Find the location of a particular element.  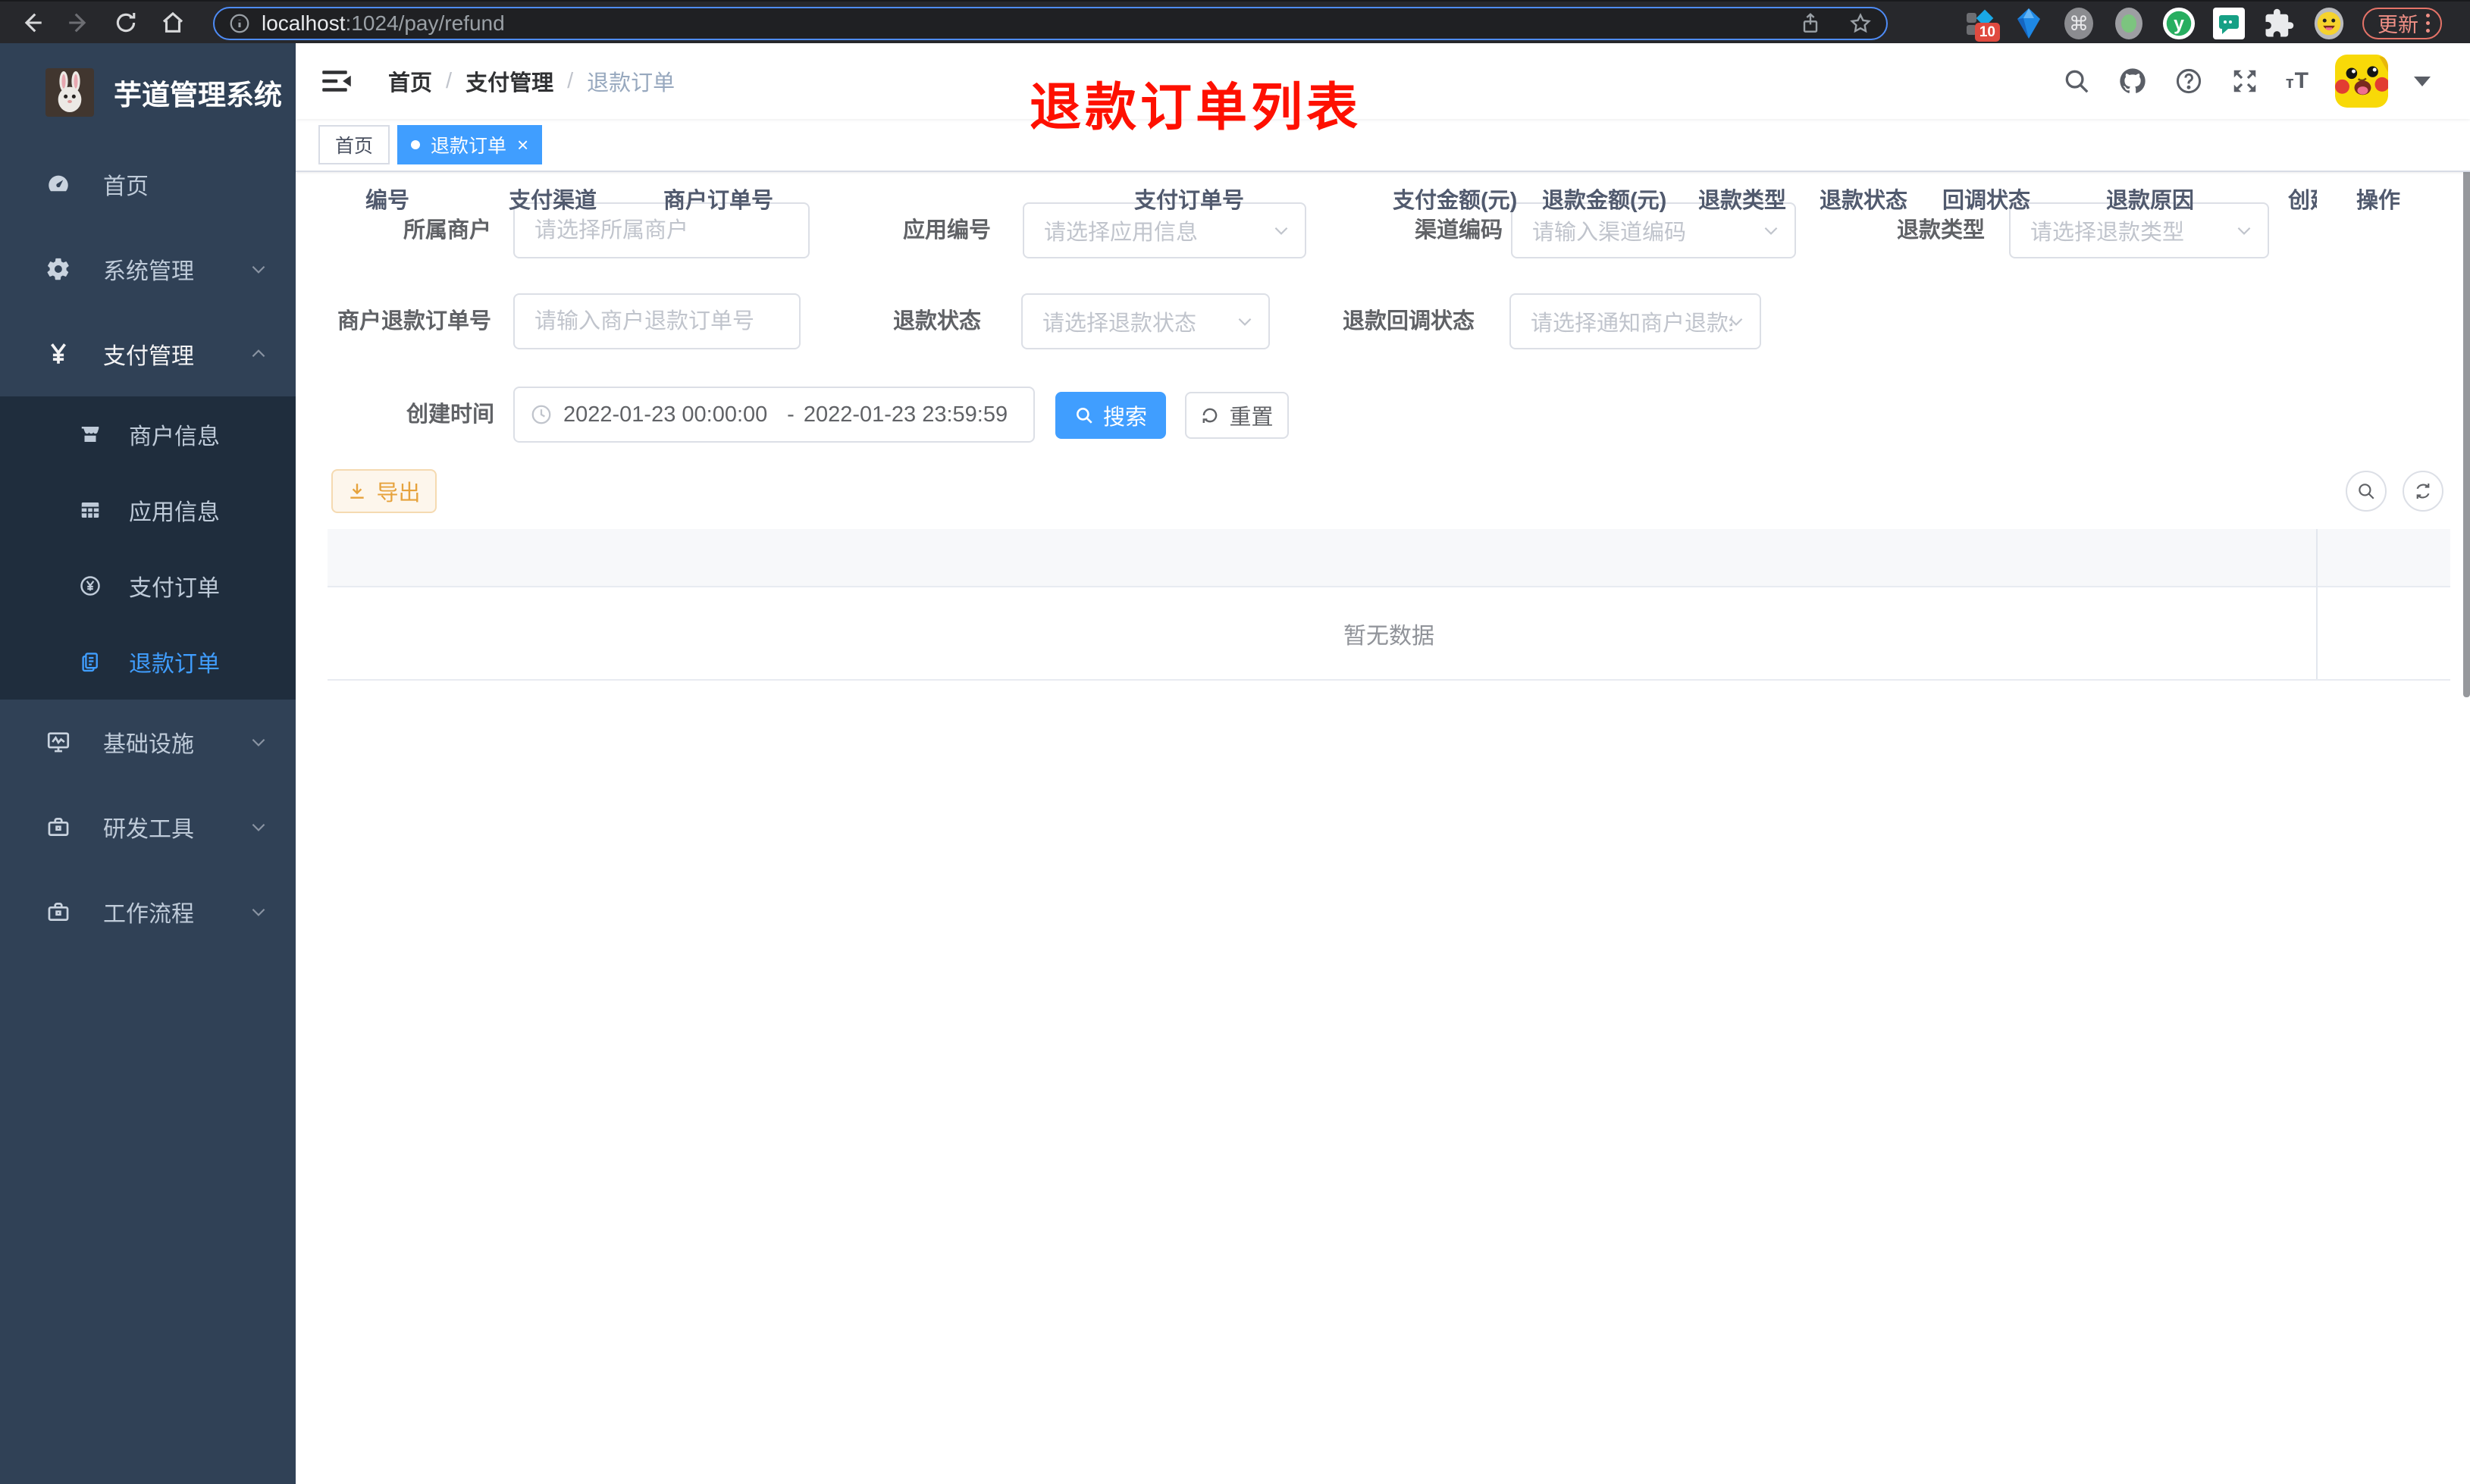

browser-back-icon is located at coordinates (31, 22).